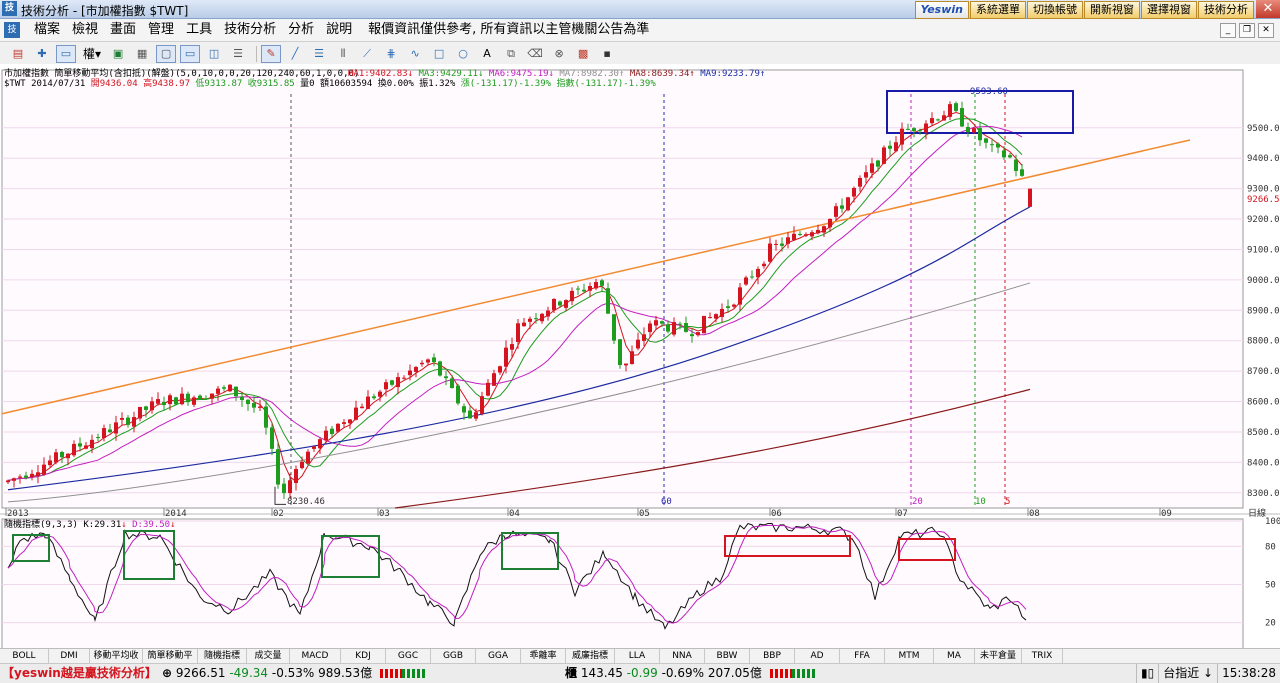 The width and height of the screenshot is (1280, 683). What do you see at coordinates (66, 54) in the screenshot?
I see `period-icon: ▭` at bounding box center [66, 54].